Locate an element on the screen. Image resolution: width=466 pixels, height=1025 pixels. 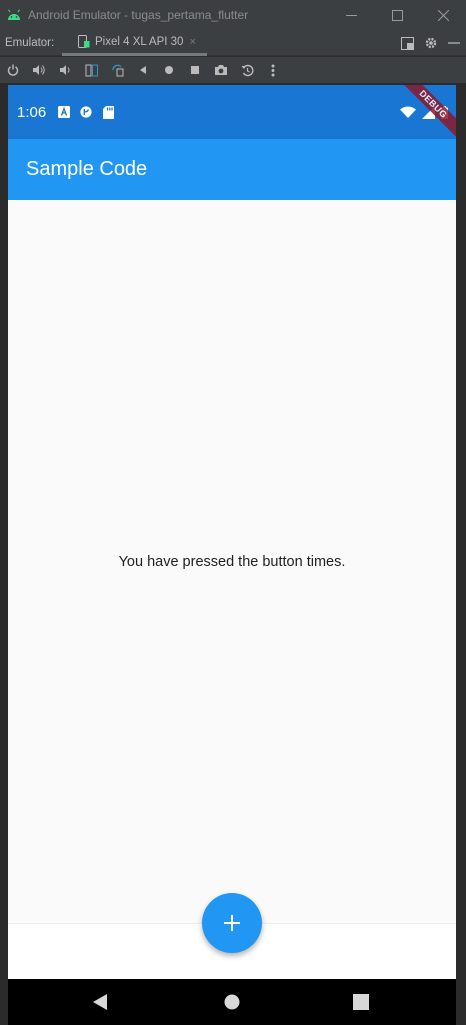
wifi-icon is located at coordinates (408, 112).